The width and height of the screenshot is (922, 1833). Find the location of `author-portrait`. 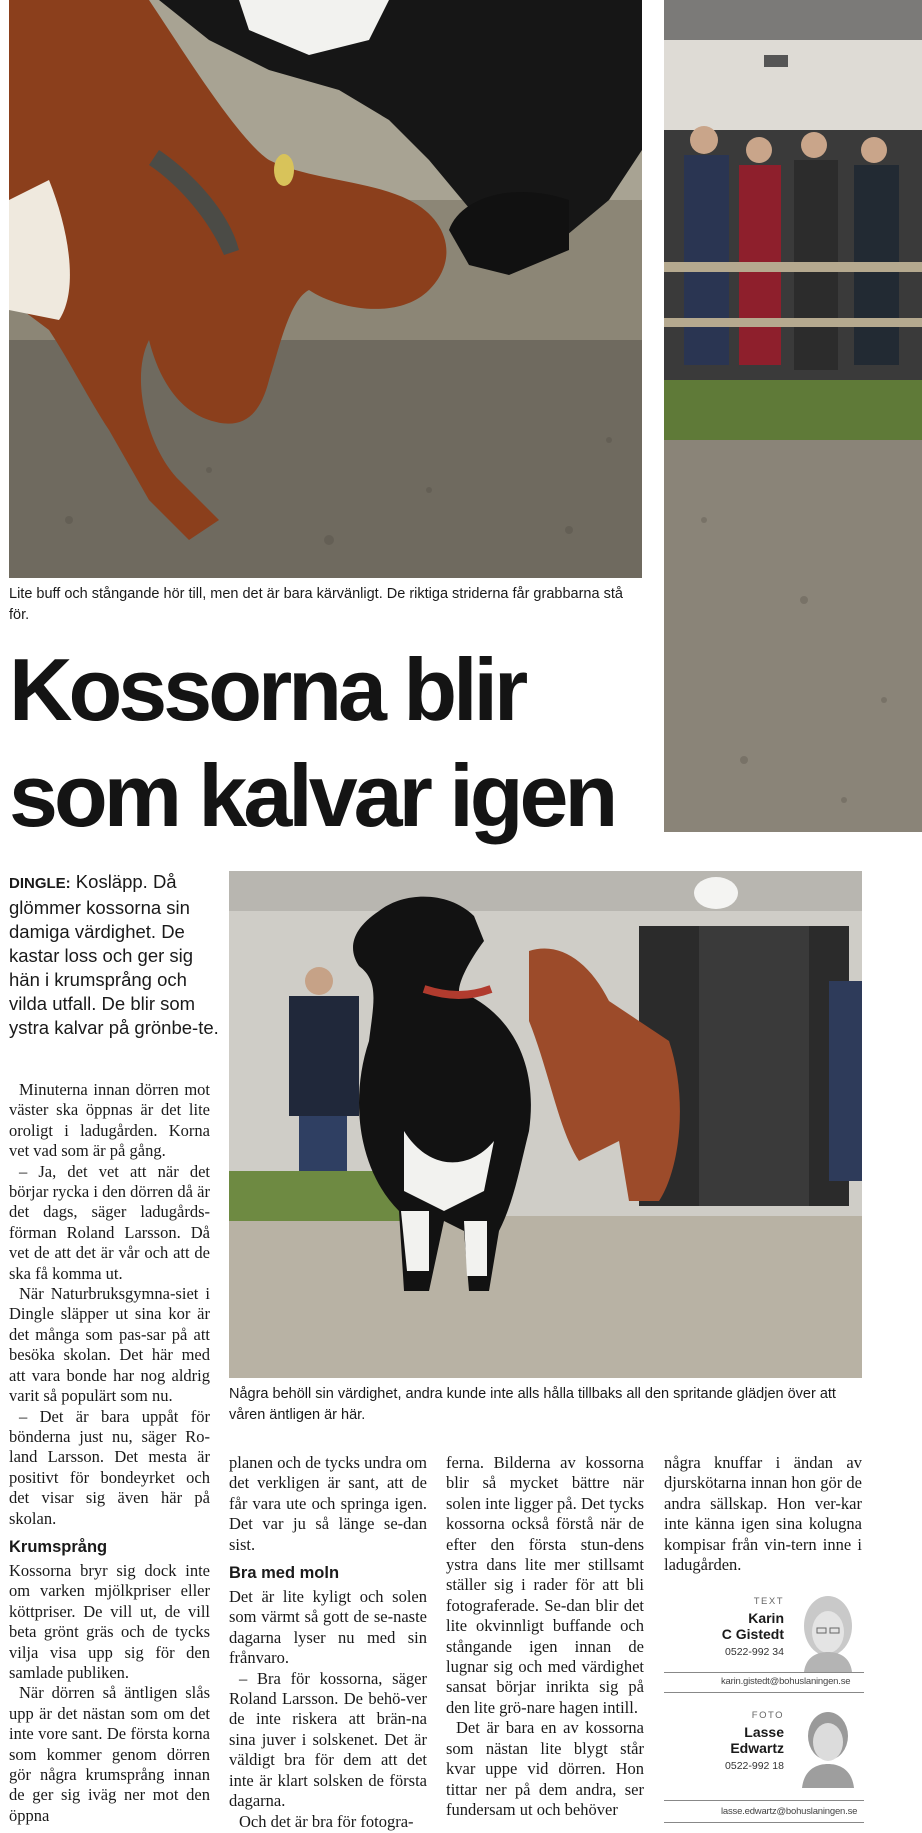

author-portrait is located at coordinates (828, 1631).